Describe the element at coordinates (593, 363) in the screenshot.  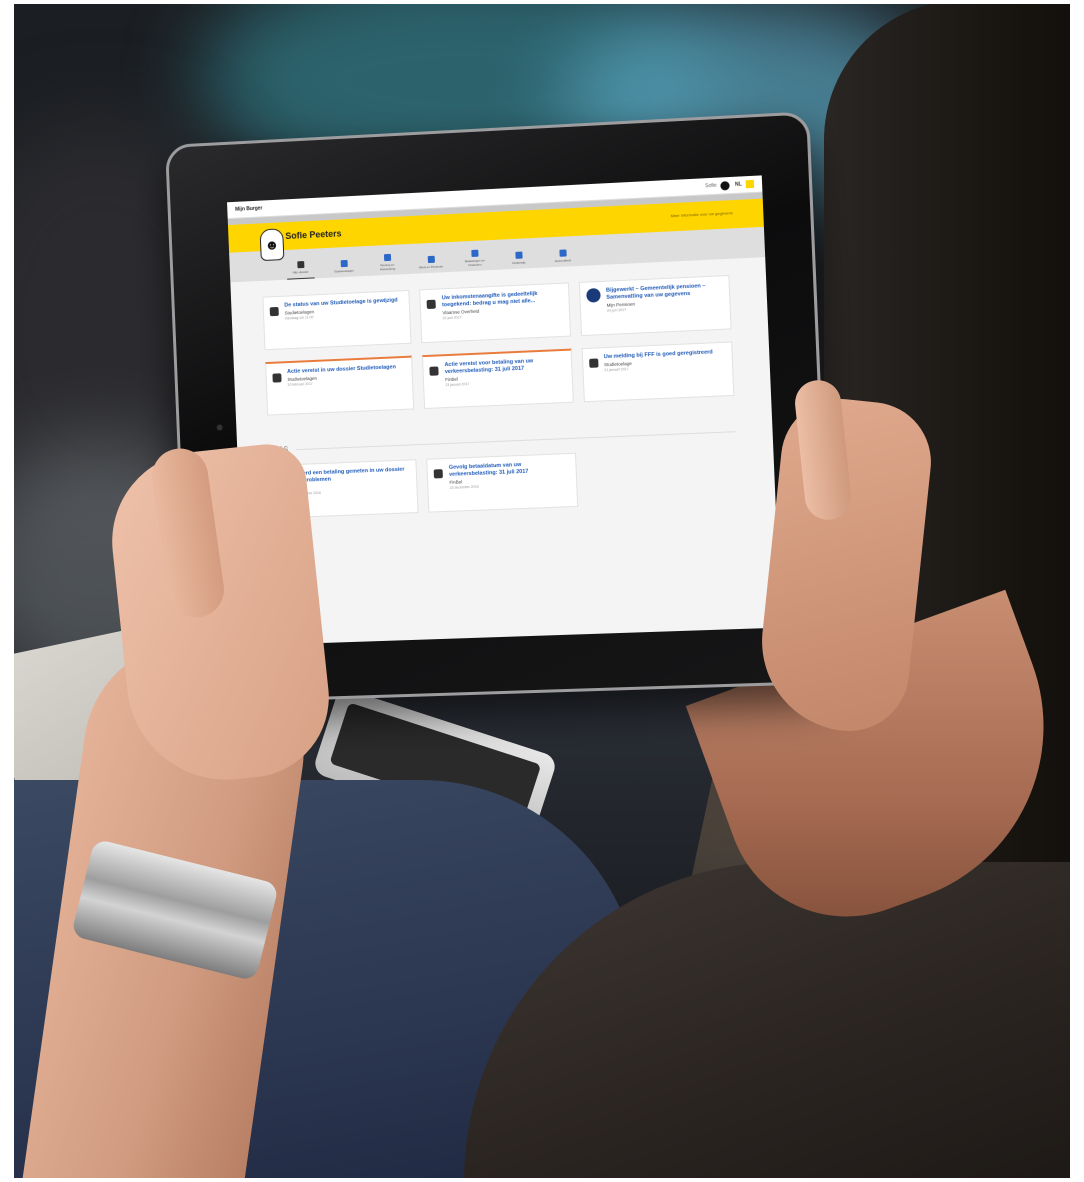
I see `bell-icon` at that location.